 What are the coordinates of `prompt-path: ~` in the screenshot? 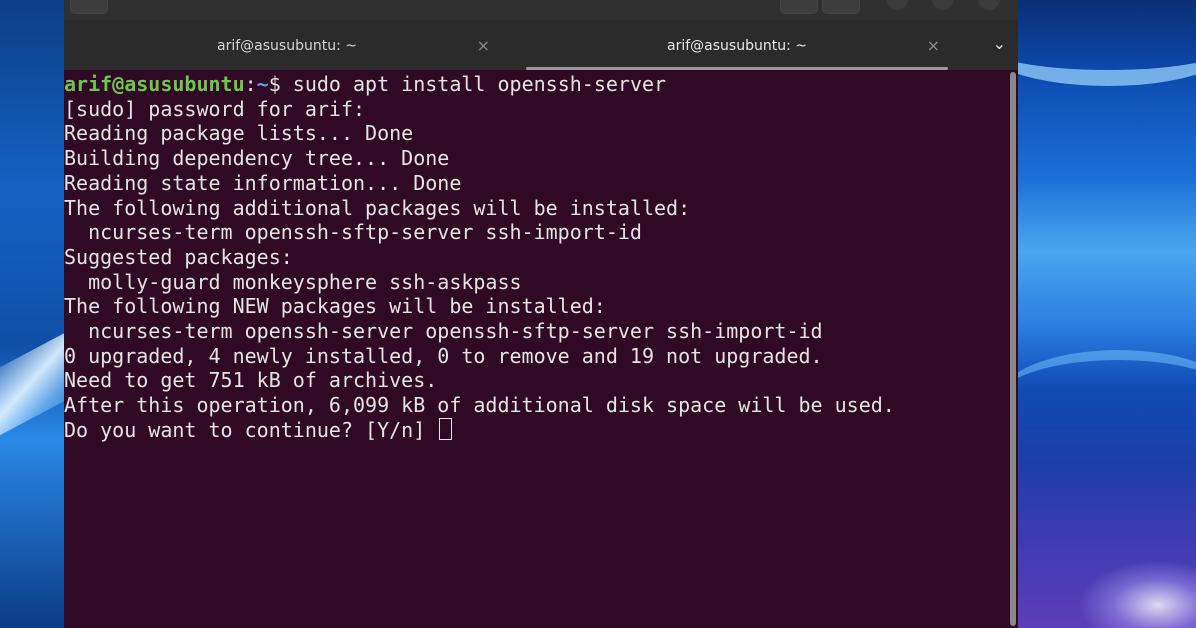 It's located at (262, 84).